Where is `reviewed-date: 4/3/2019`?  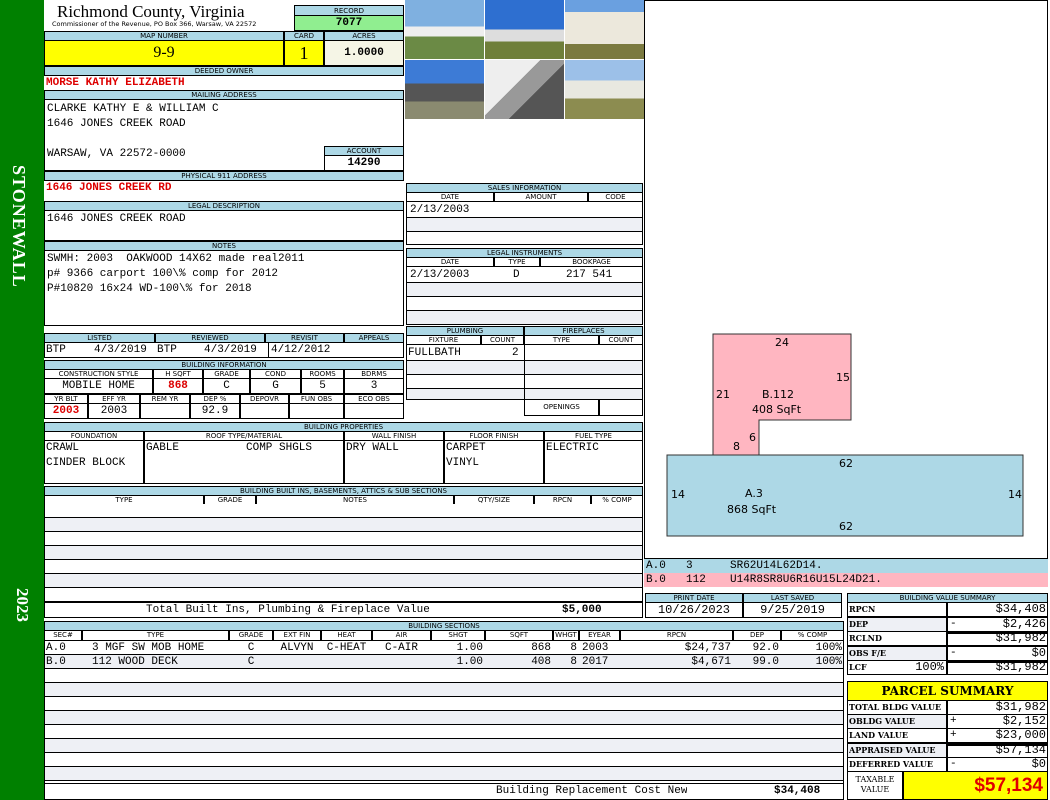 reviewed-date: 4/3/2019 is located at coordinates (230, 350).